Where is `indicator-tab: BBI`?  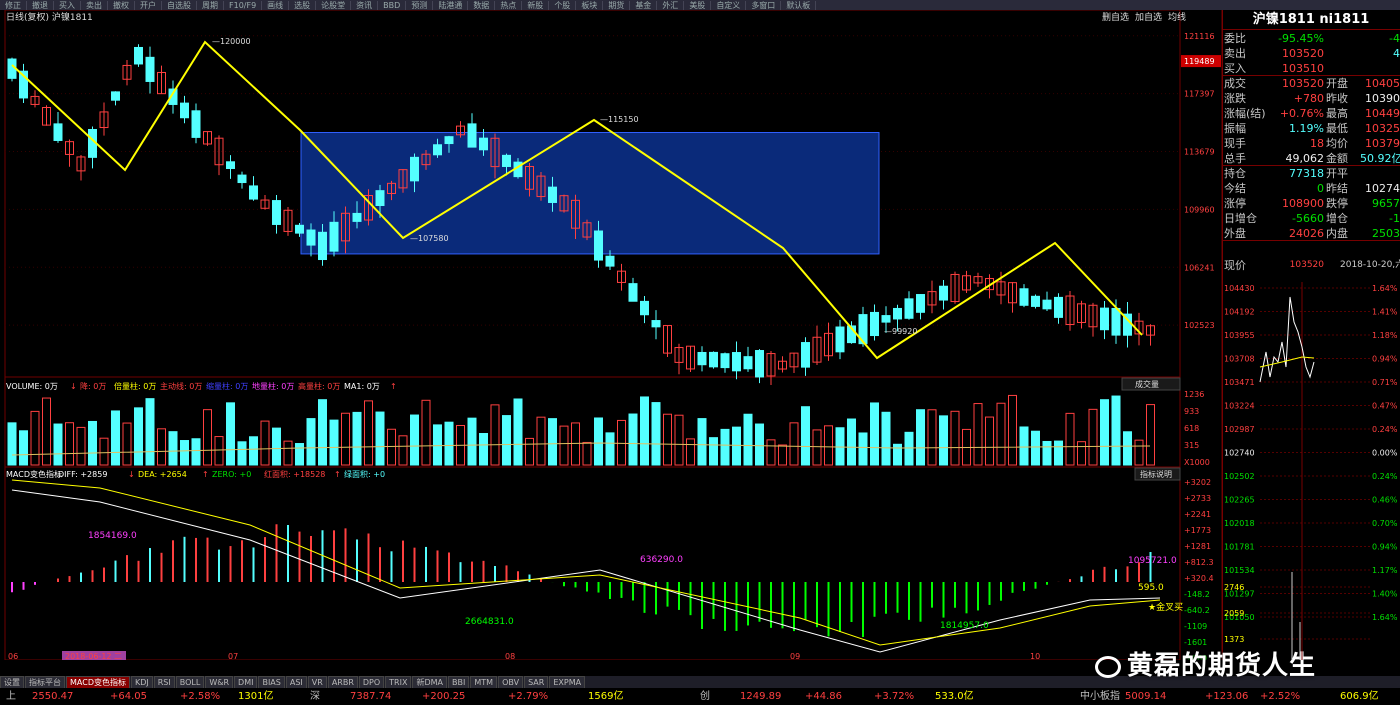 indicator-tab: BBI is located at coordinates (459, 682).